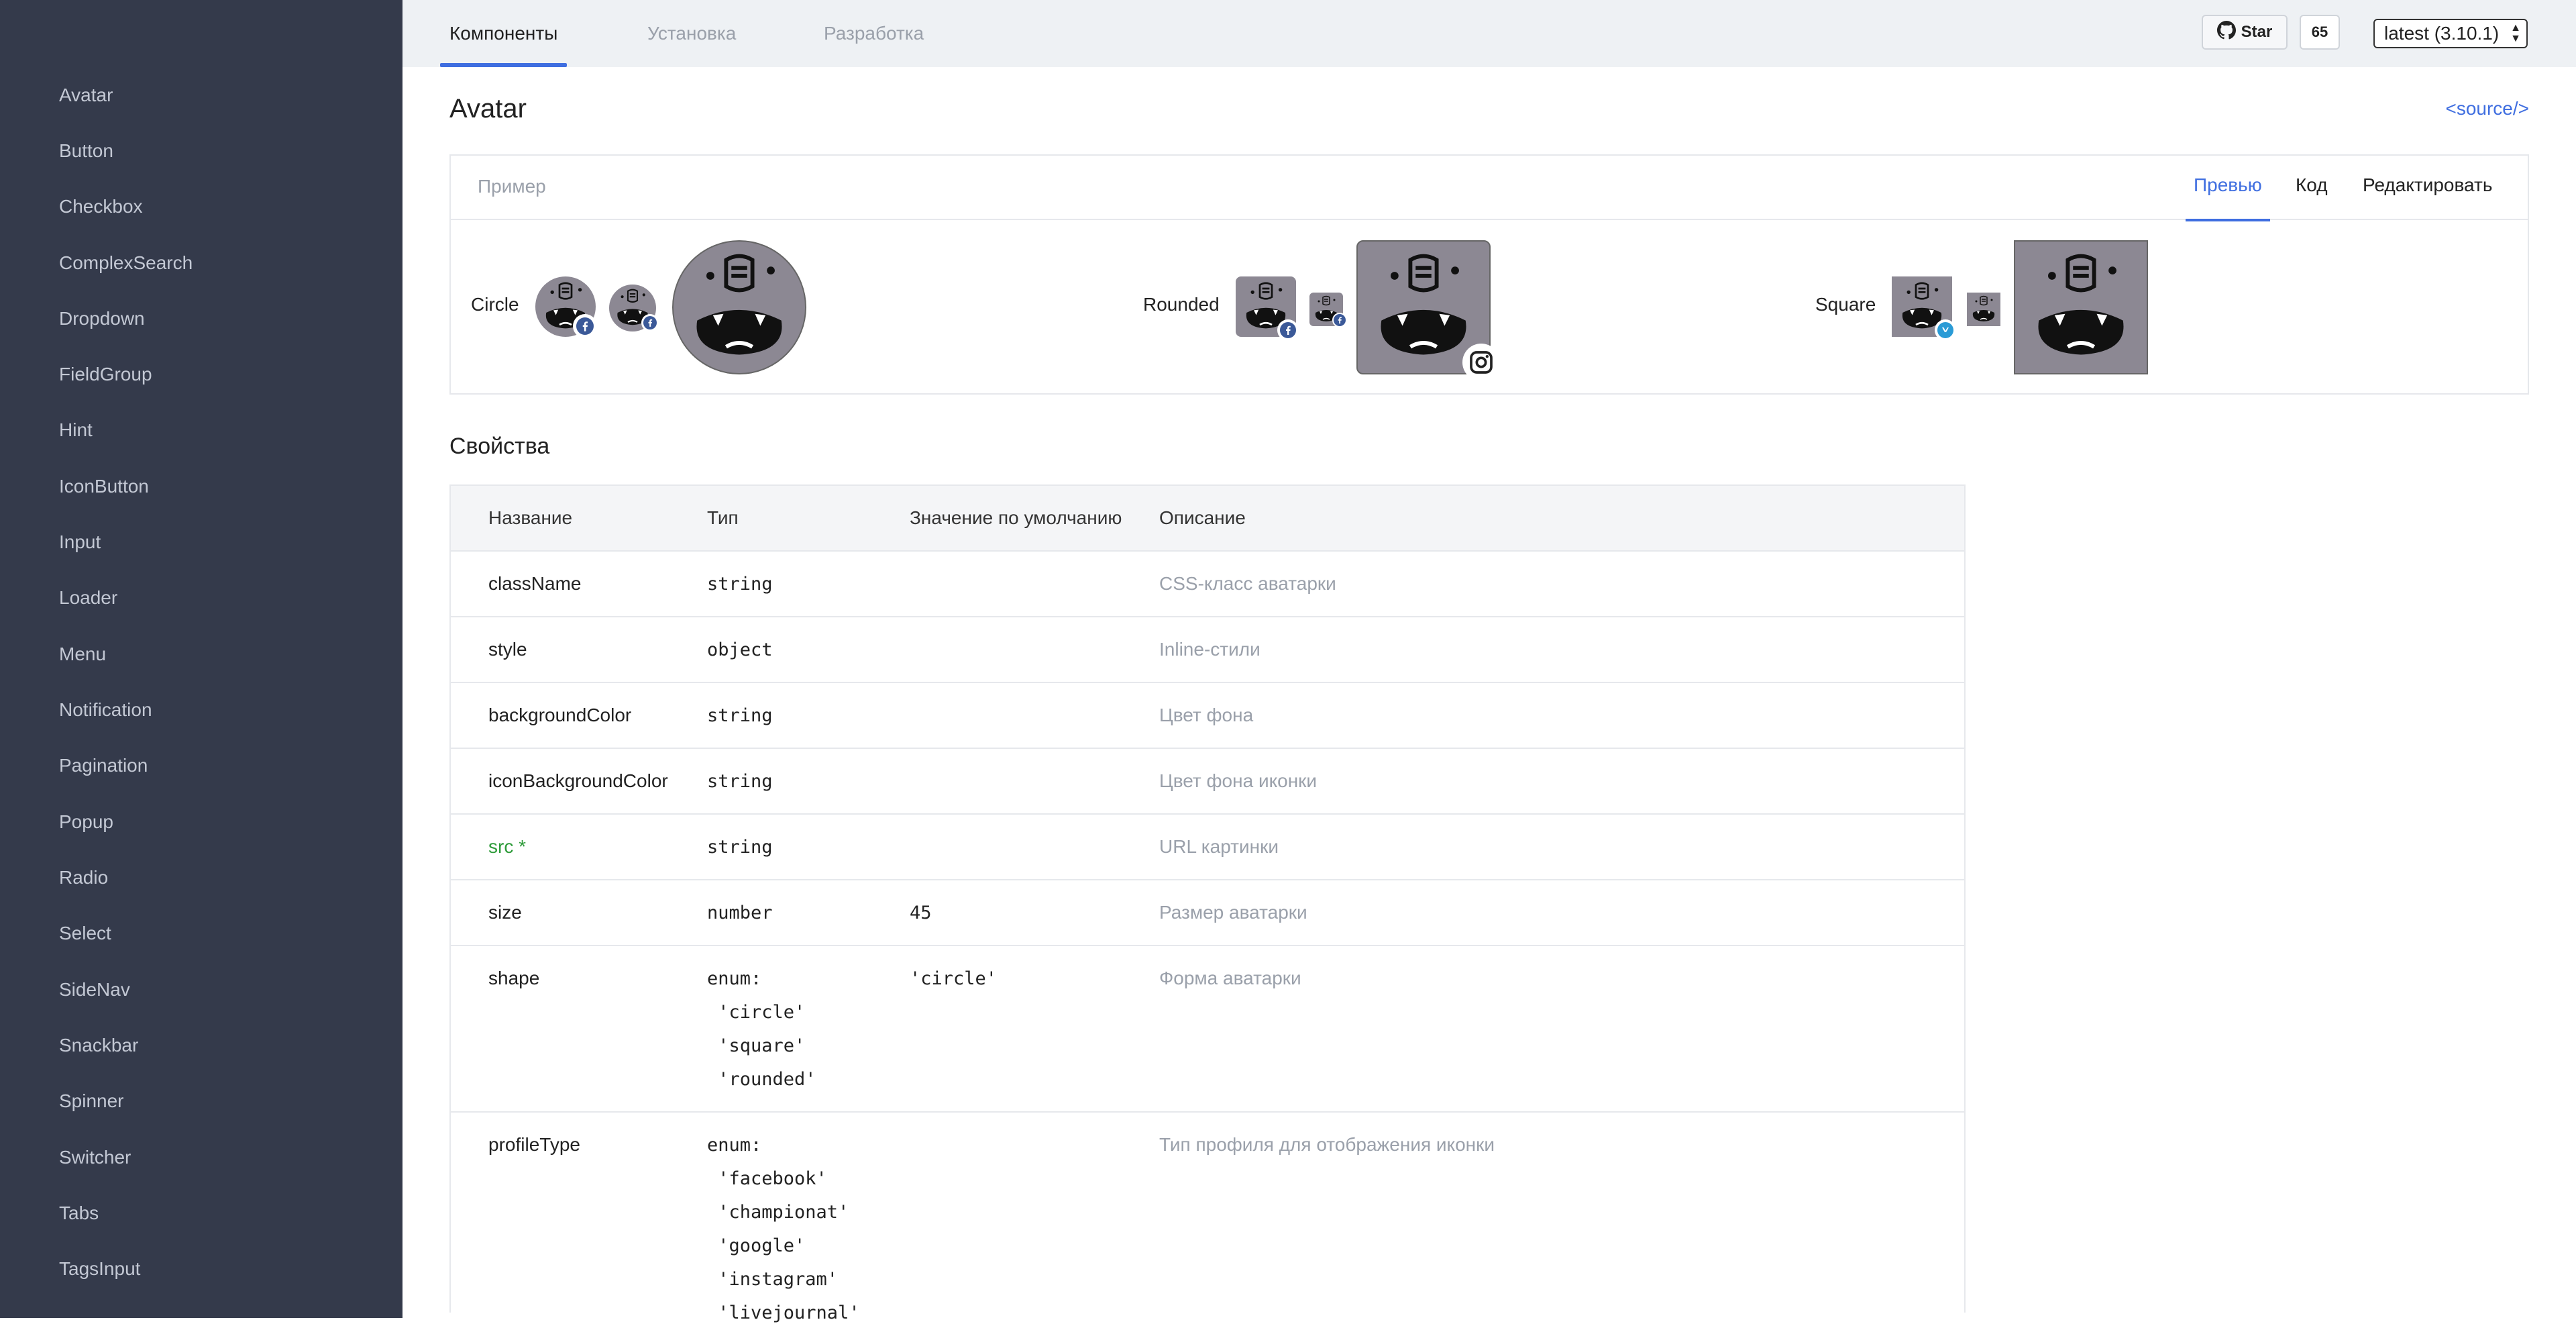  Describe the element at coordinates (740, 913) in the screenshot. I see `prop-type: number` at that location.